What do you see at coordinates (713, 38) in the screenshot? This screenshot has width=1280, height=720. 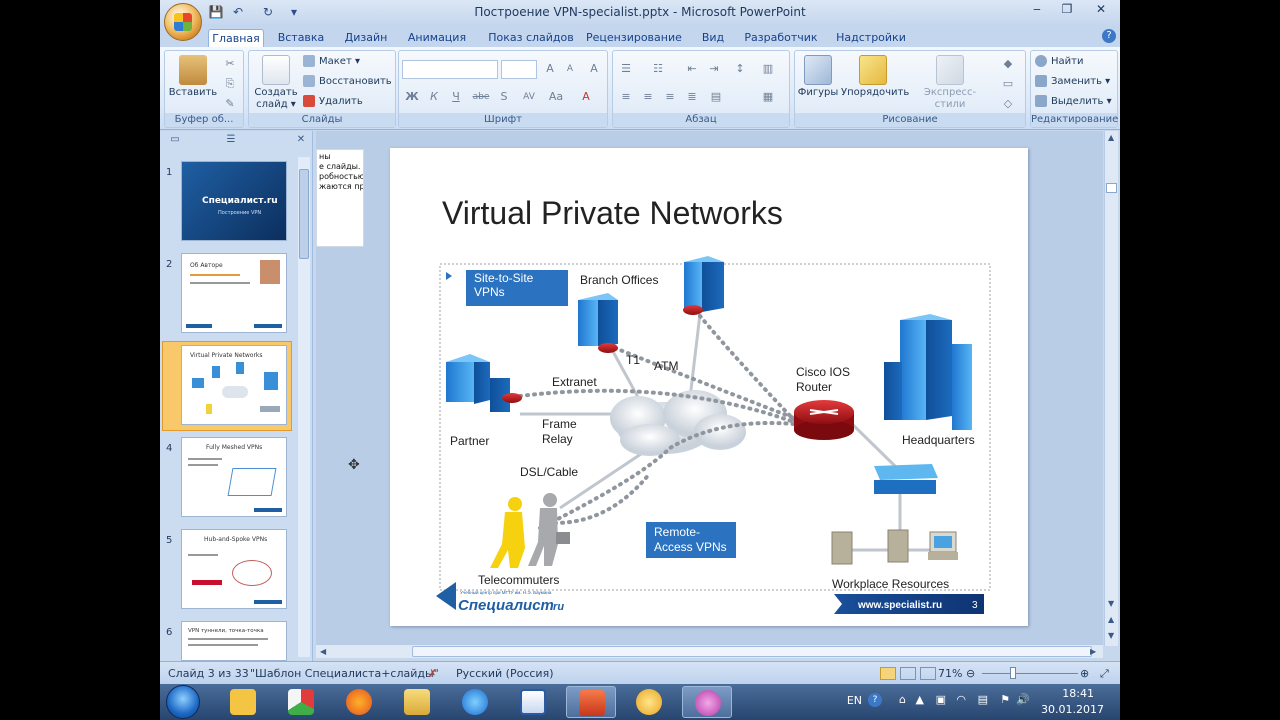 I see `tab-view: Вид` at bounding box center [713, 38].